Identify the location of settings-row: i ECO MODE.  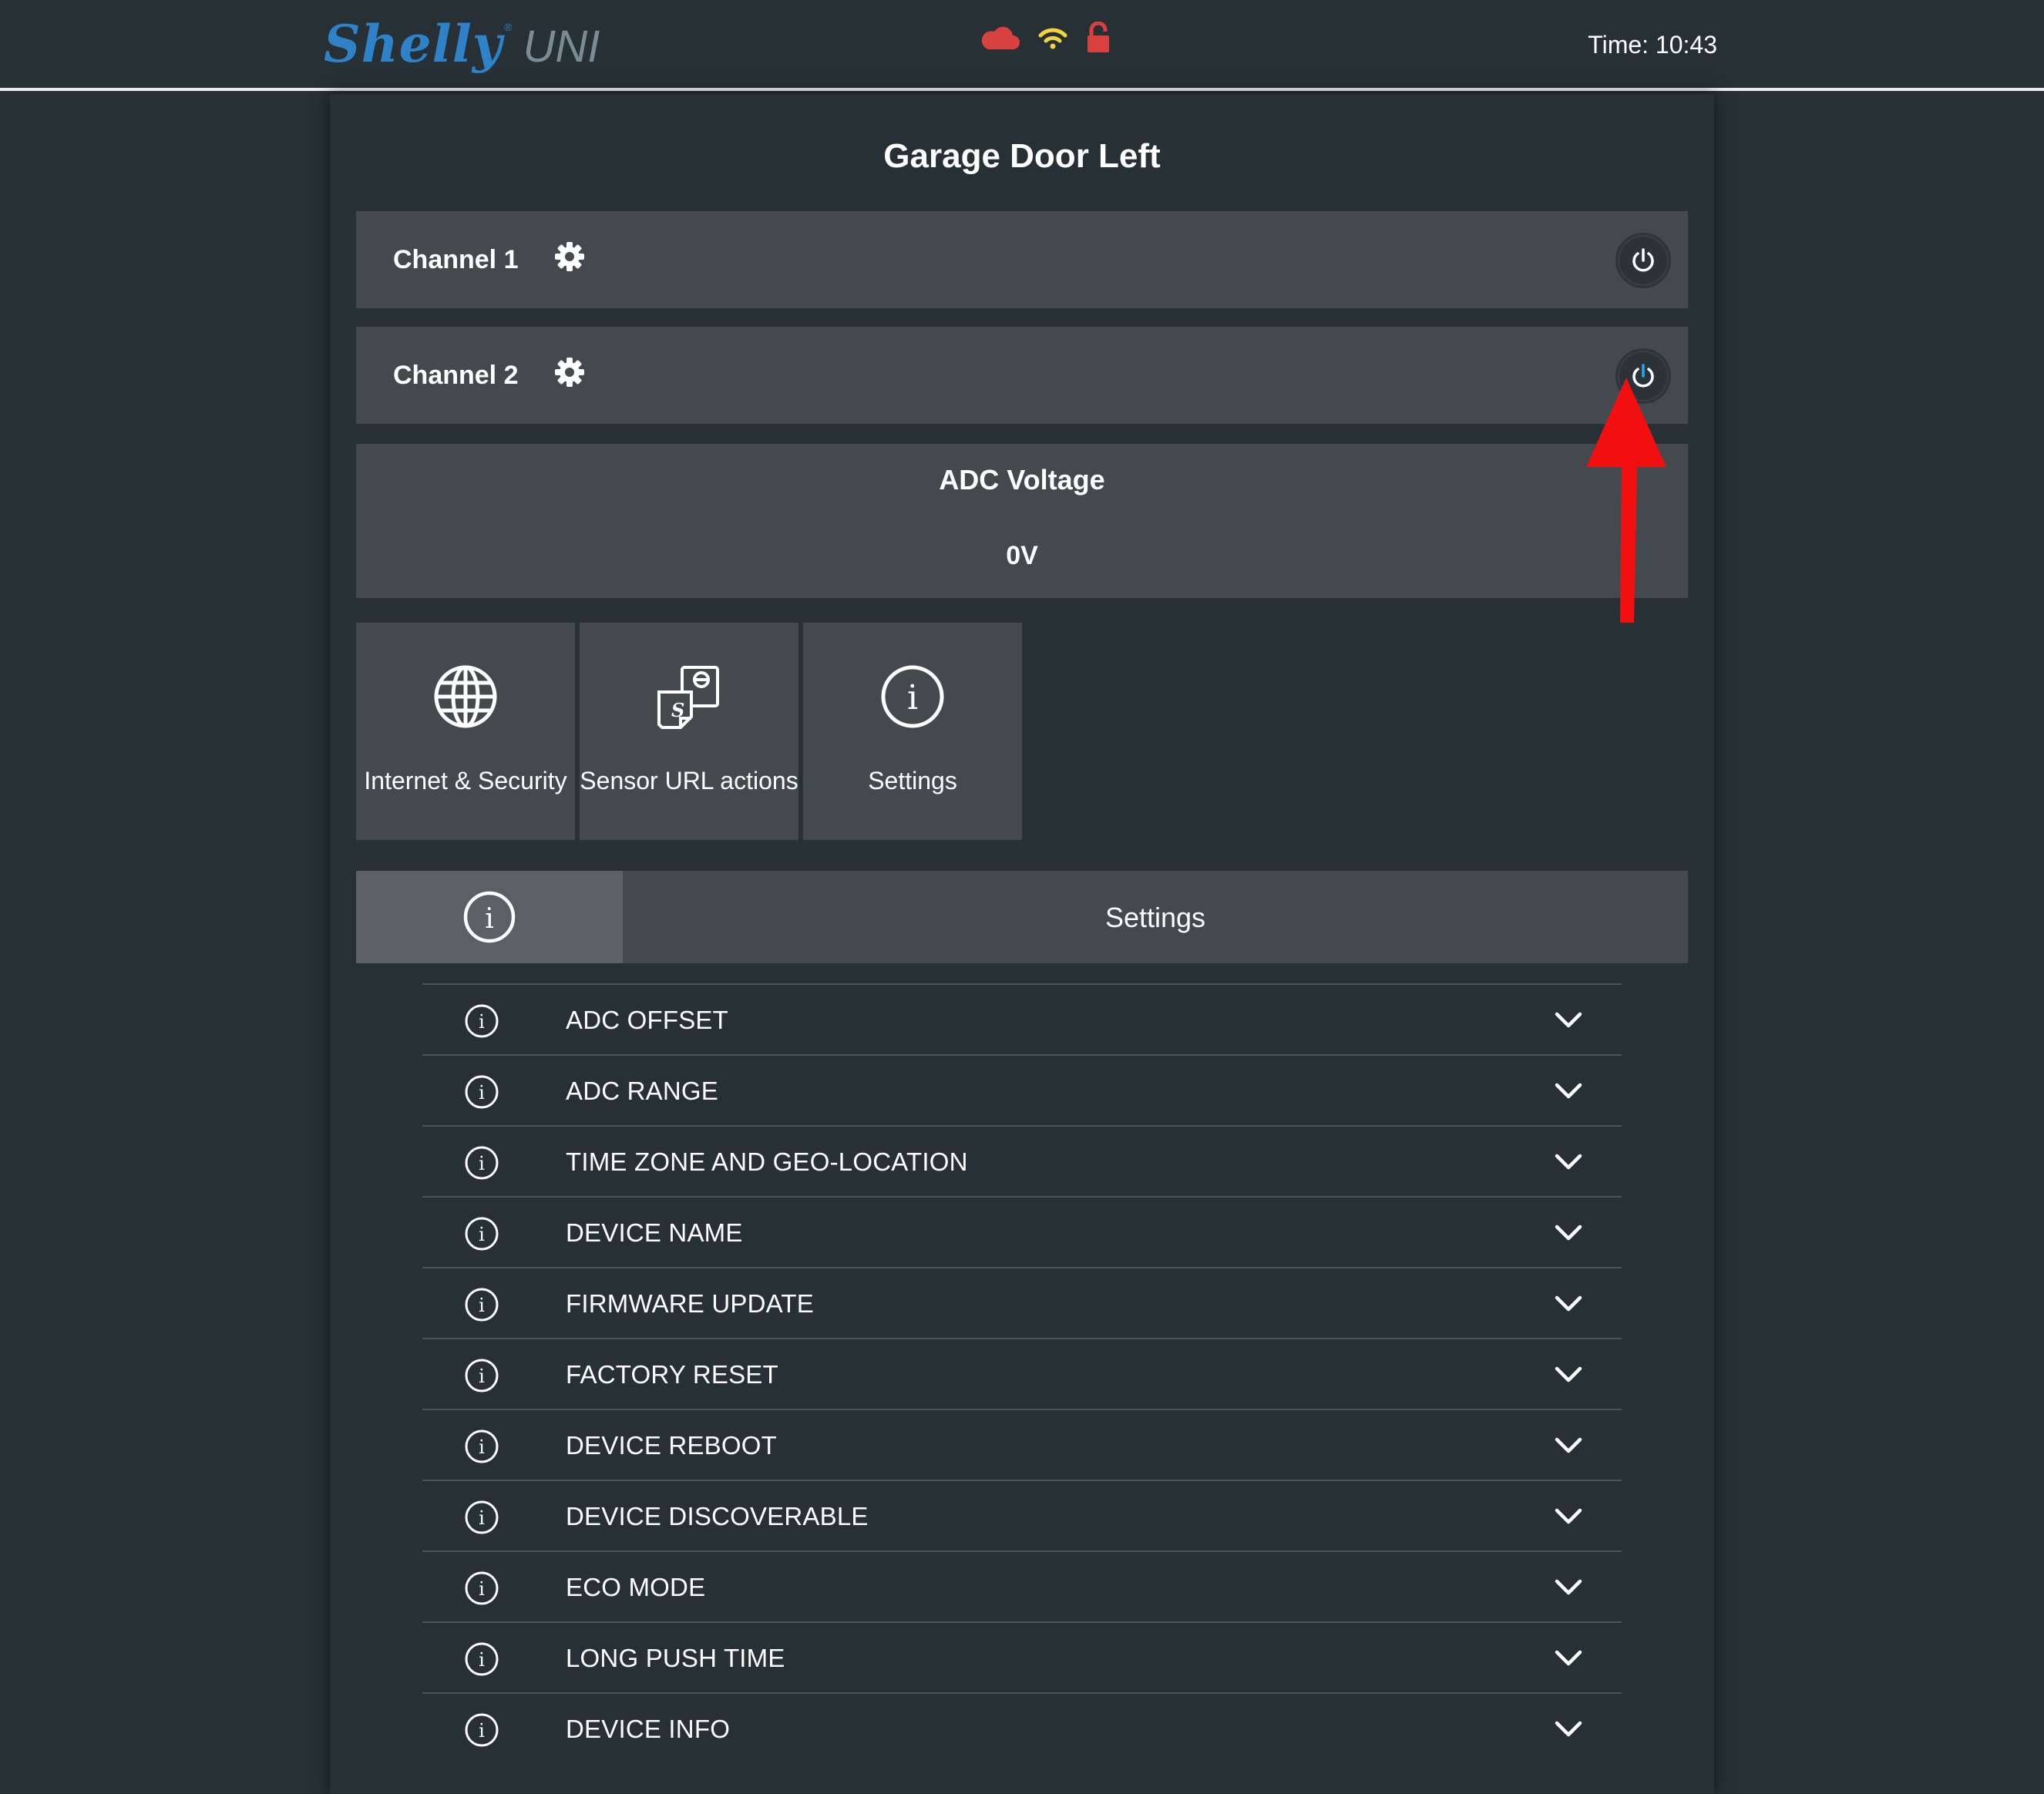
(1022, 1585).